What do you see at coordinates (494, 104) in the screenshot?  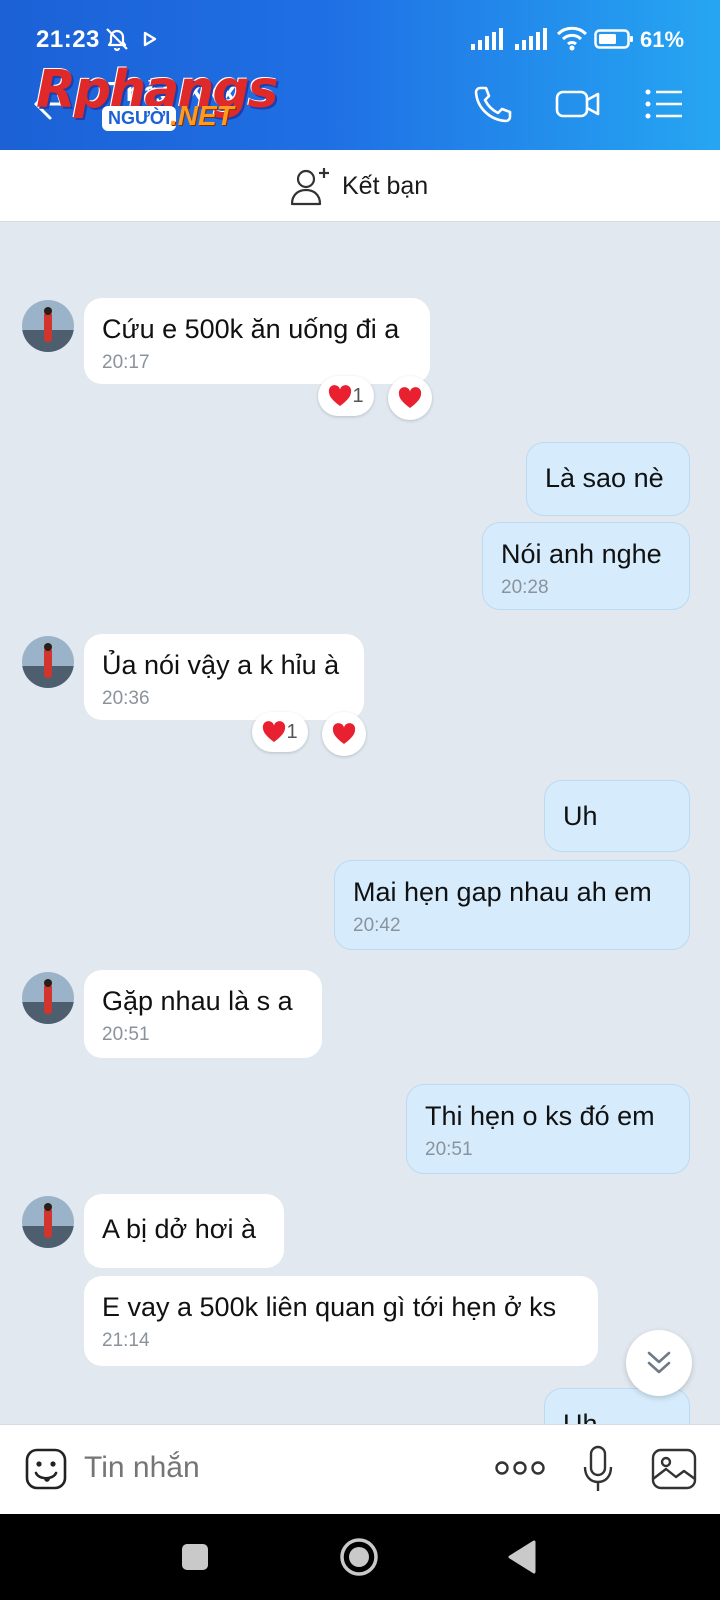 I see `phone-call-icon` at bounding box center [494, 104].